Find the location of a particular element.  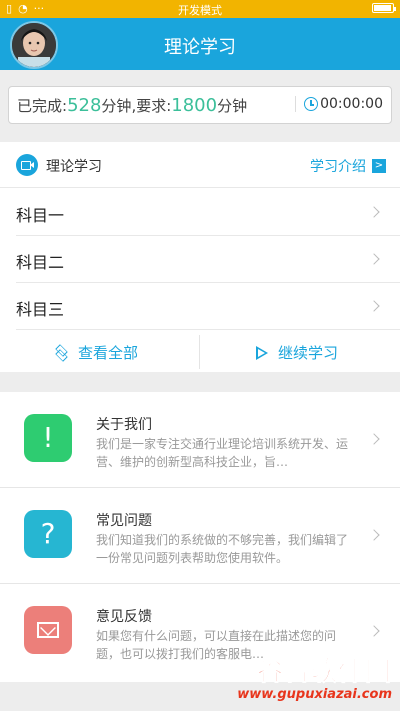

required-label: ,要求: is located at coordinates (151, 106).